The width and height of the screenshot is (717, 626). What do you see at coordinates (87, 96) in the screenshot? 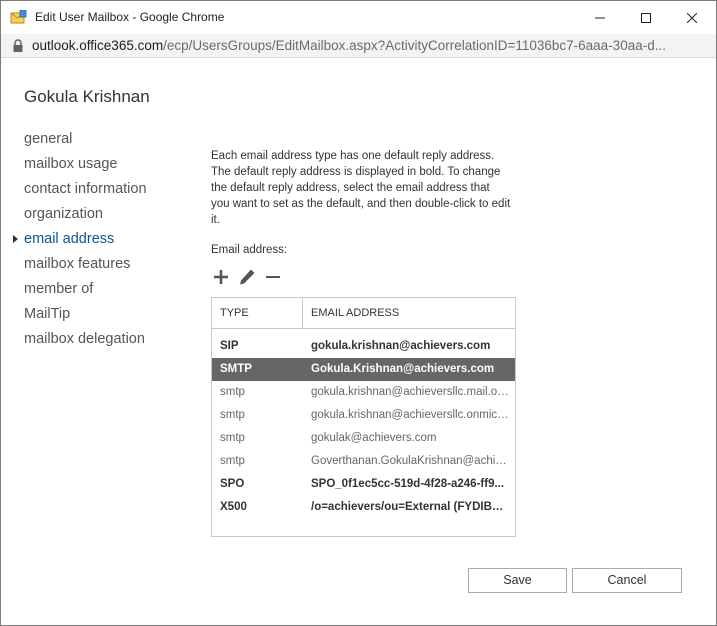
I see `page-title: Gokula Krishnan` at bounding box center [87, 96].